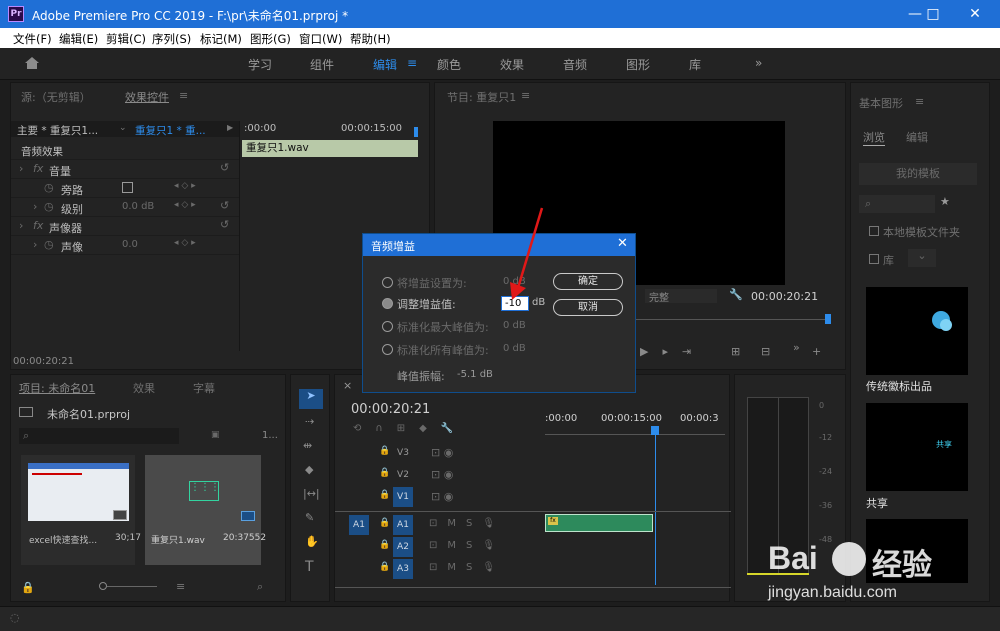 This screenshot has height=631, width=1000. I want to click on effect-row-volume: › fx 音量 ↺, so click(125, 169).